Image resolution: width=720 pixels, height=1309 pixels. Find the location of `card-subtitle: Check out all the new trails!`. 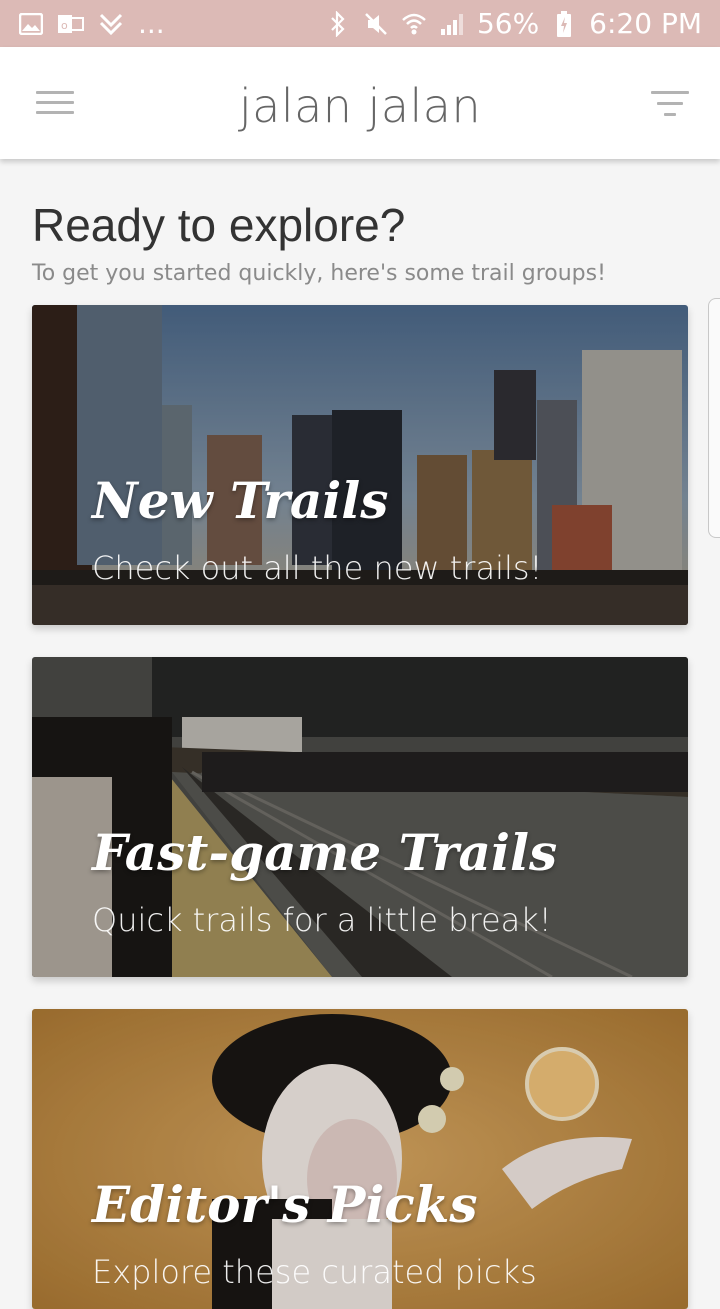

card-subtitle: Check out all the new trails! is located at coordinates (317, 568).